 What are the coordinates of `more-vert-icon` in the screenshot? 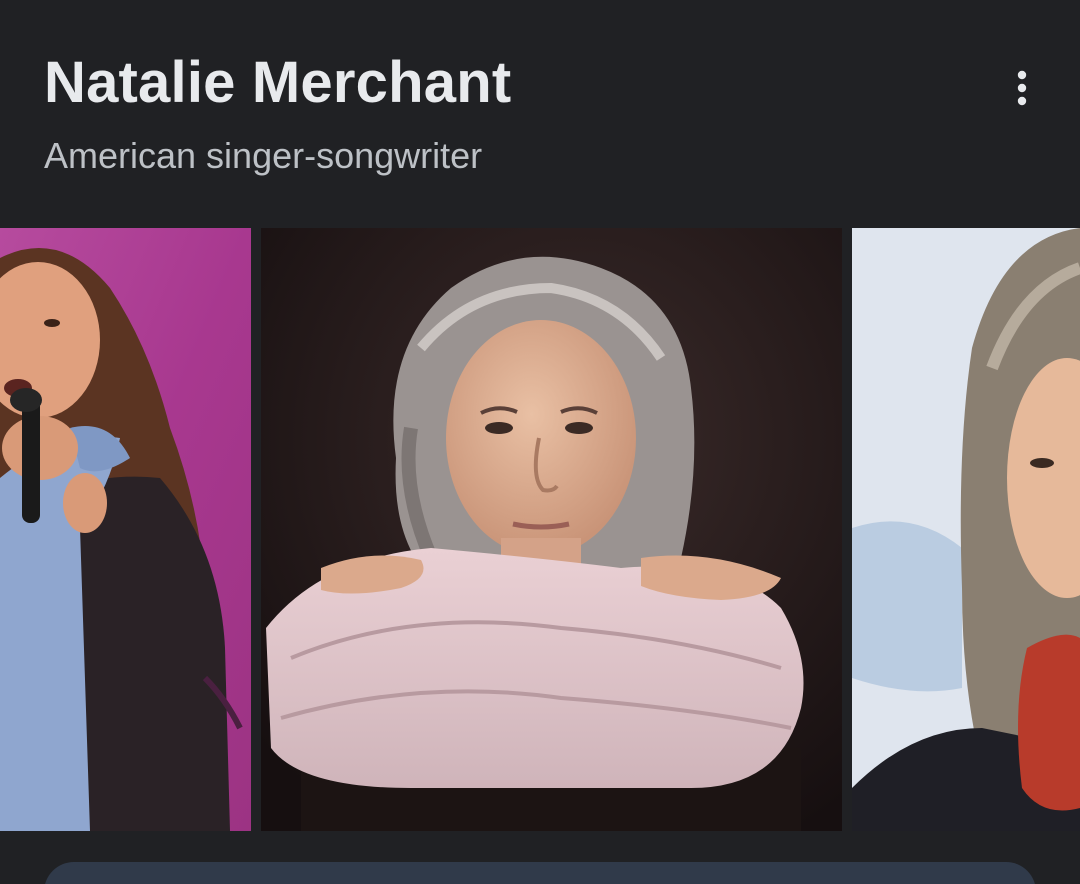 It's located at (1022, 88).